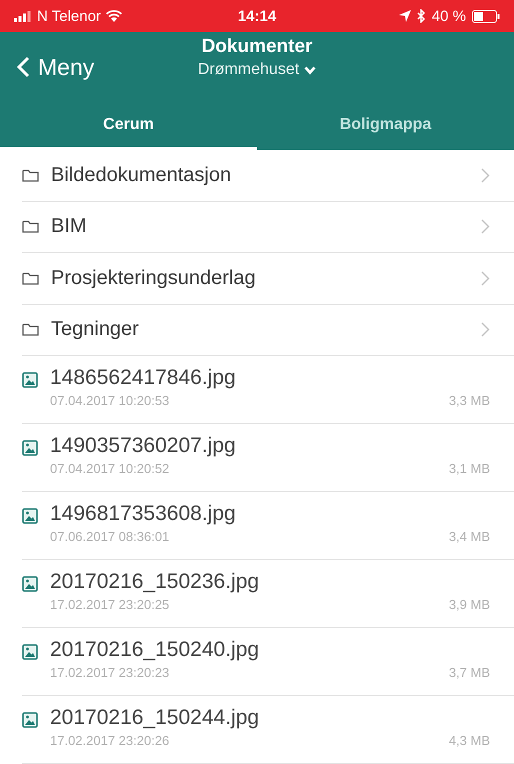  What do you see at coordinates (404, 16) in the screenshot?
I see `location-arrow-icon` at bounding box center [404, 16].